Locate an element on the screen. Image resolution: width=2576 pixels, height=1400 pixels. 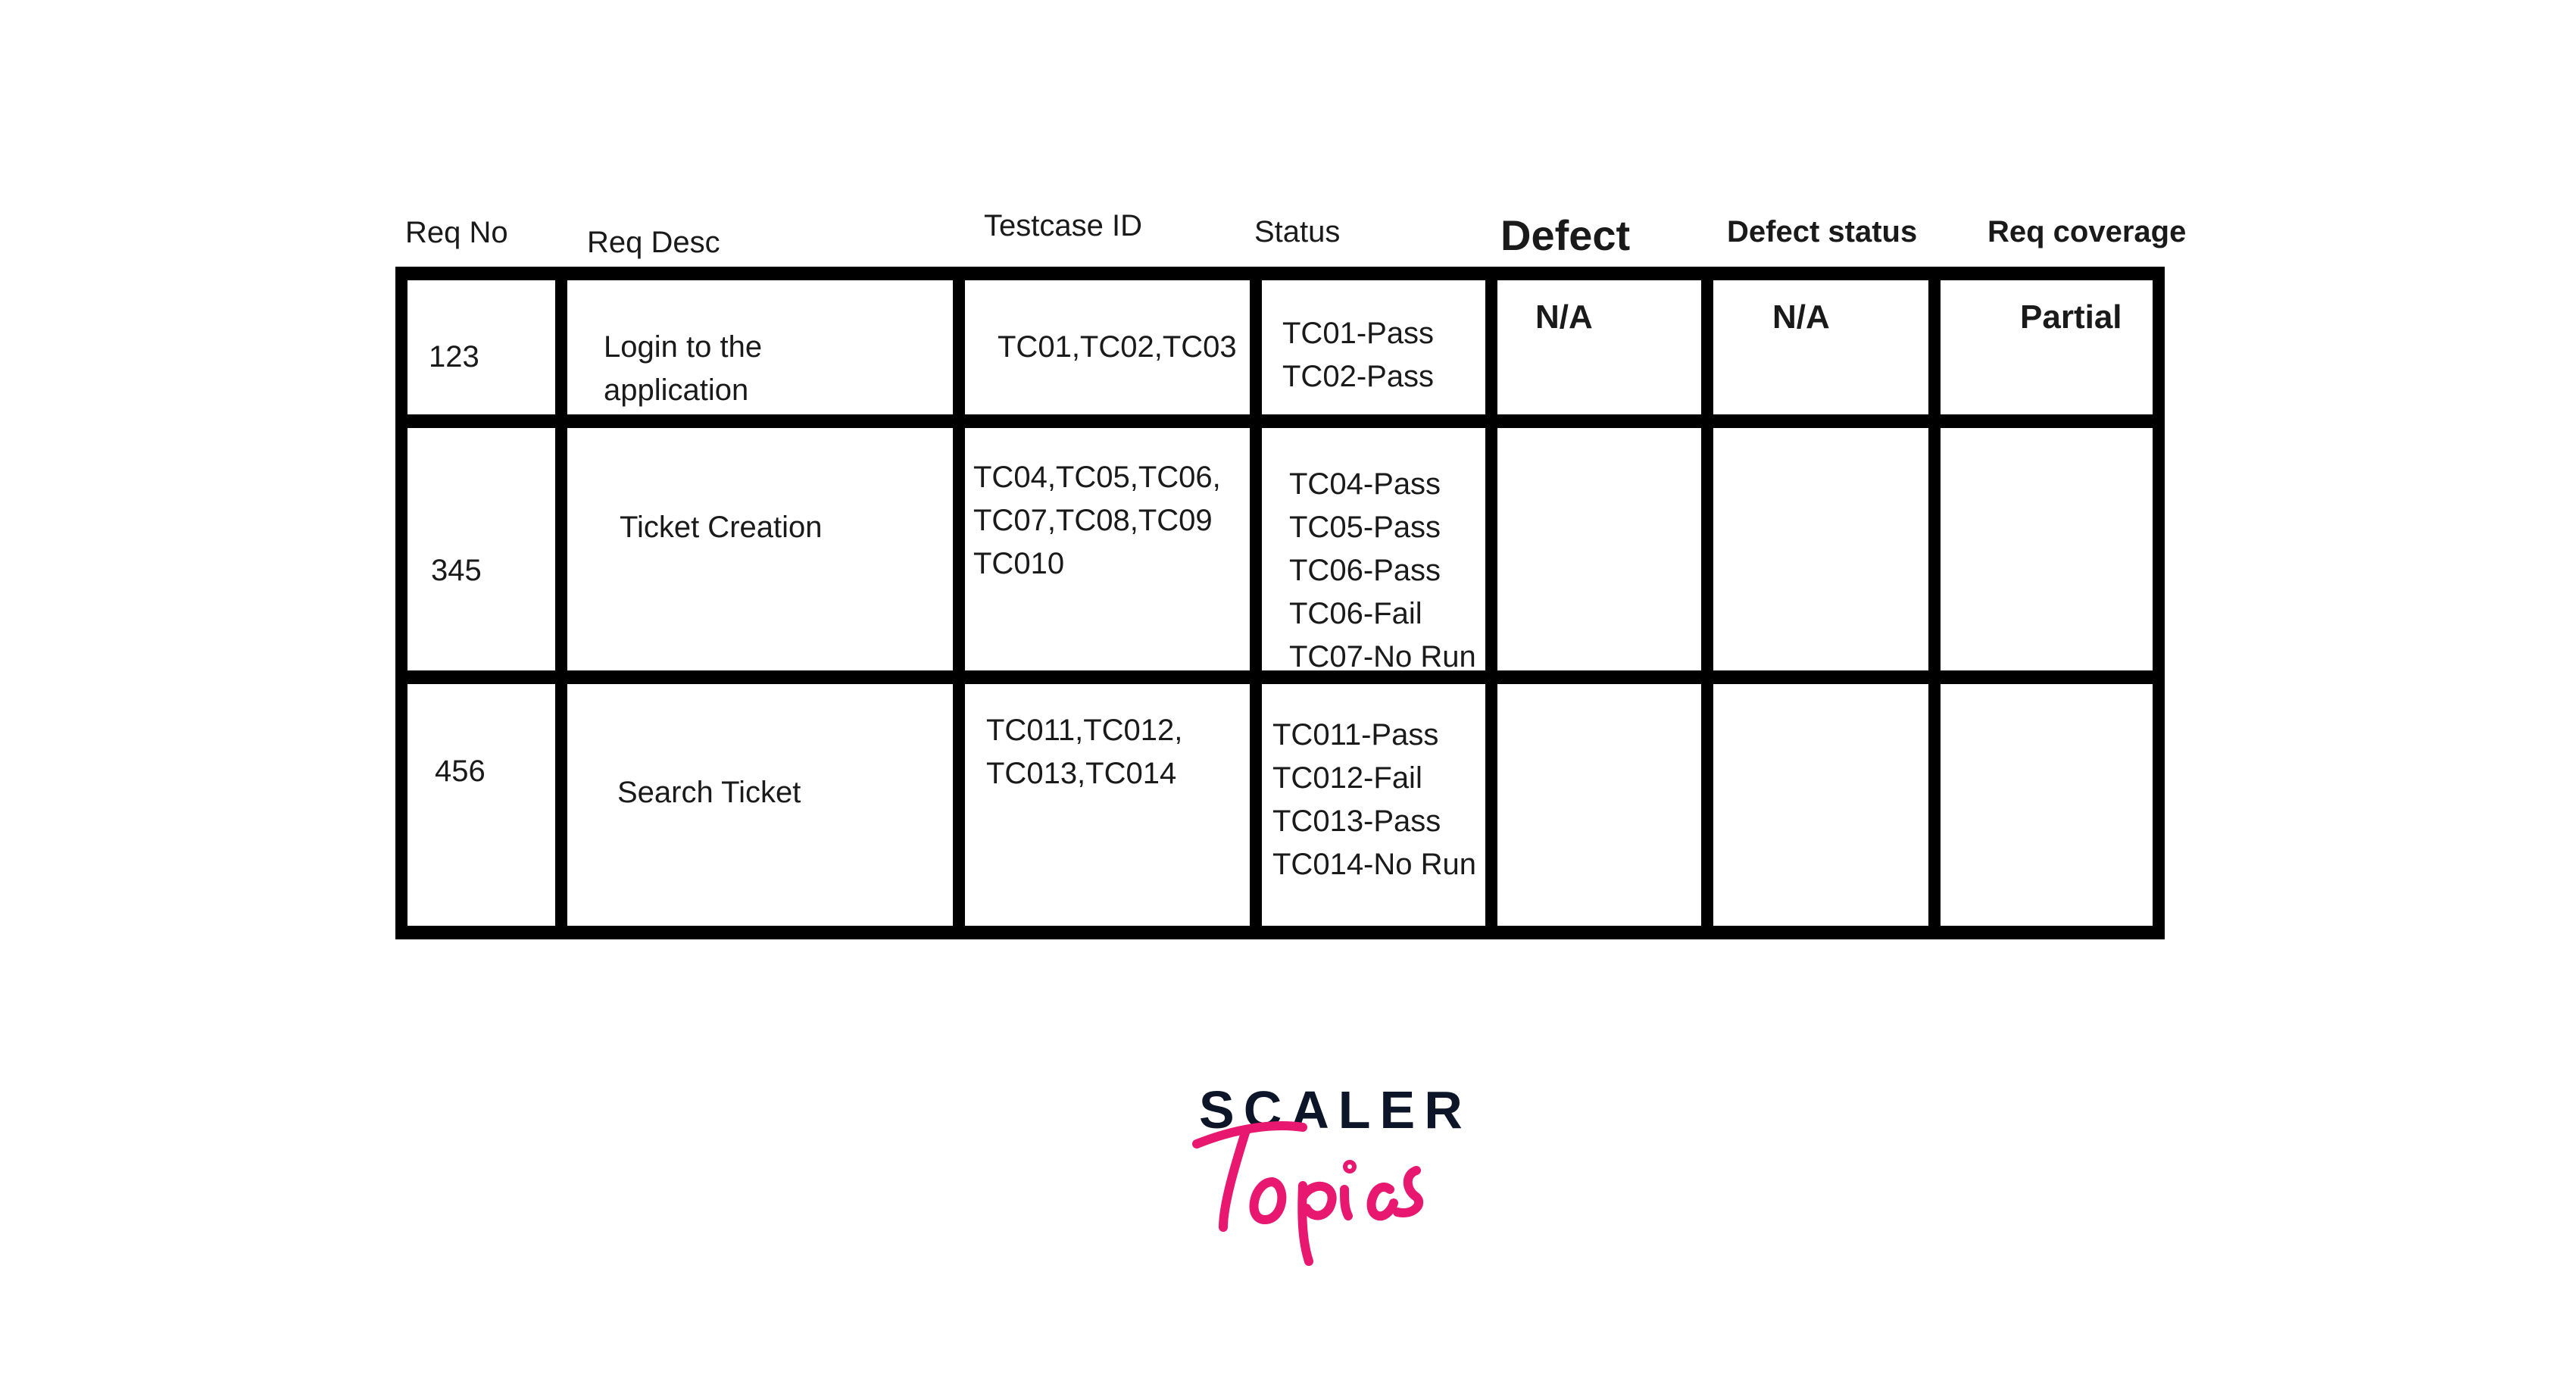
cell-defect-status: N/A is located at coordinates (1801, 317).